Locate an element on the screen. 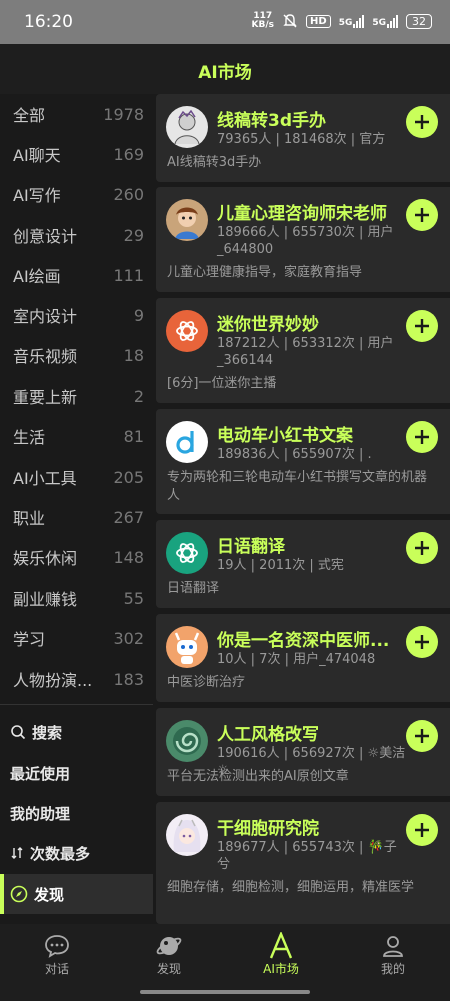 The image size is (450, 1001). category-count: 29 is located at coordinates (133, 235).